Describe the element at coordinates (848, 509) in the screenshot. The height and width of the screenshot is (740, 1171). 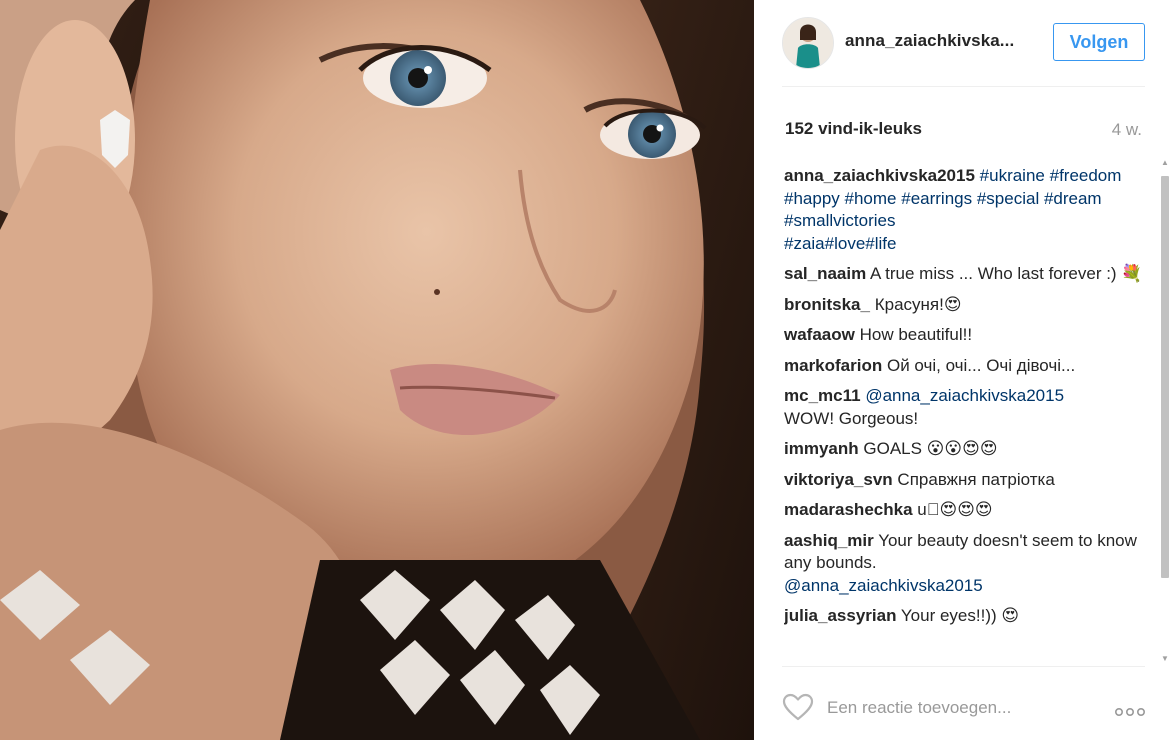
I see `comment-username: madarashechka` at that location.